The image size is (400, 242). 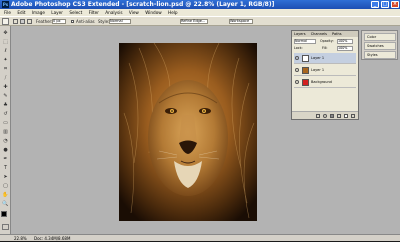 I want to click on minimize-button: _, so click(x=375, y=4).